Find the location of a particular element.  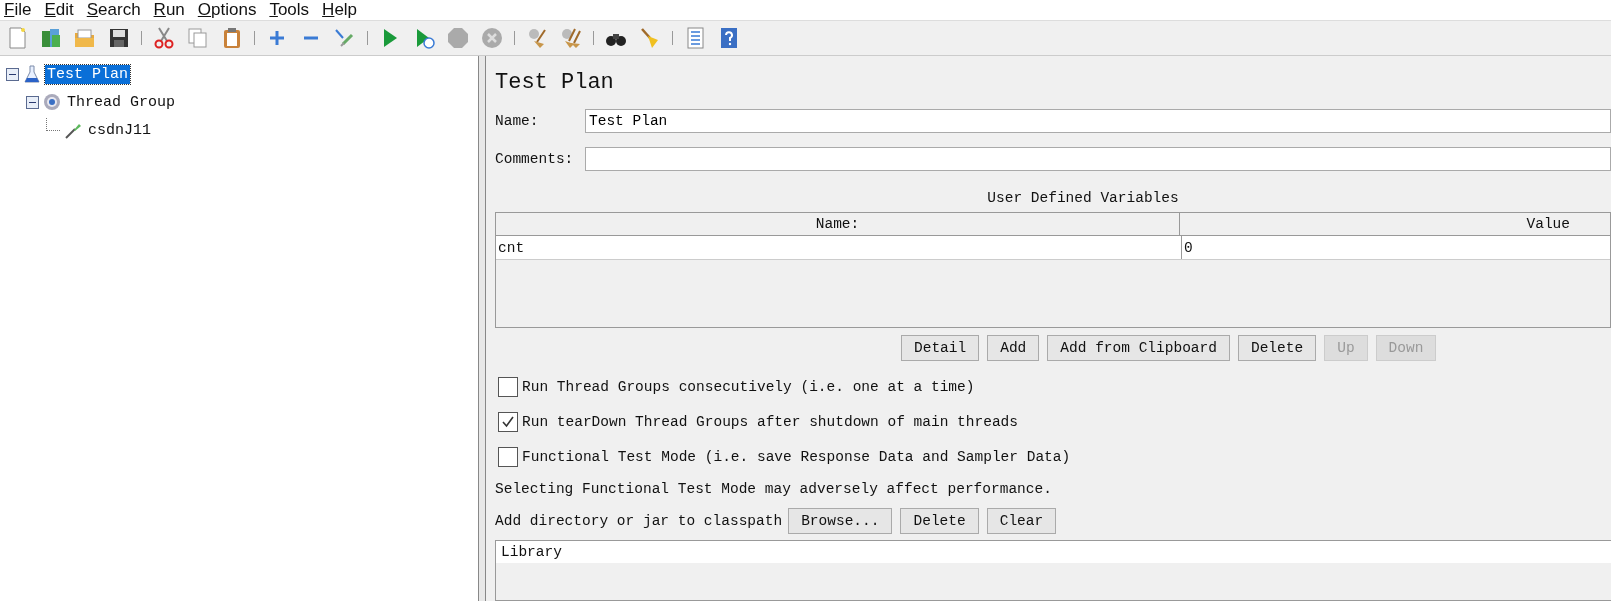

tree-node: Thread Group is located at coordinates (121, 102).